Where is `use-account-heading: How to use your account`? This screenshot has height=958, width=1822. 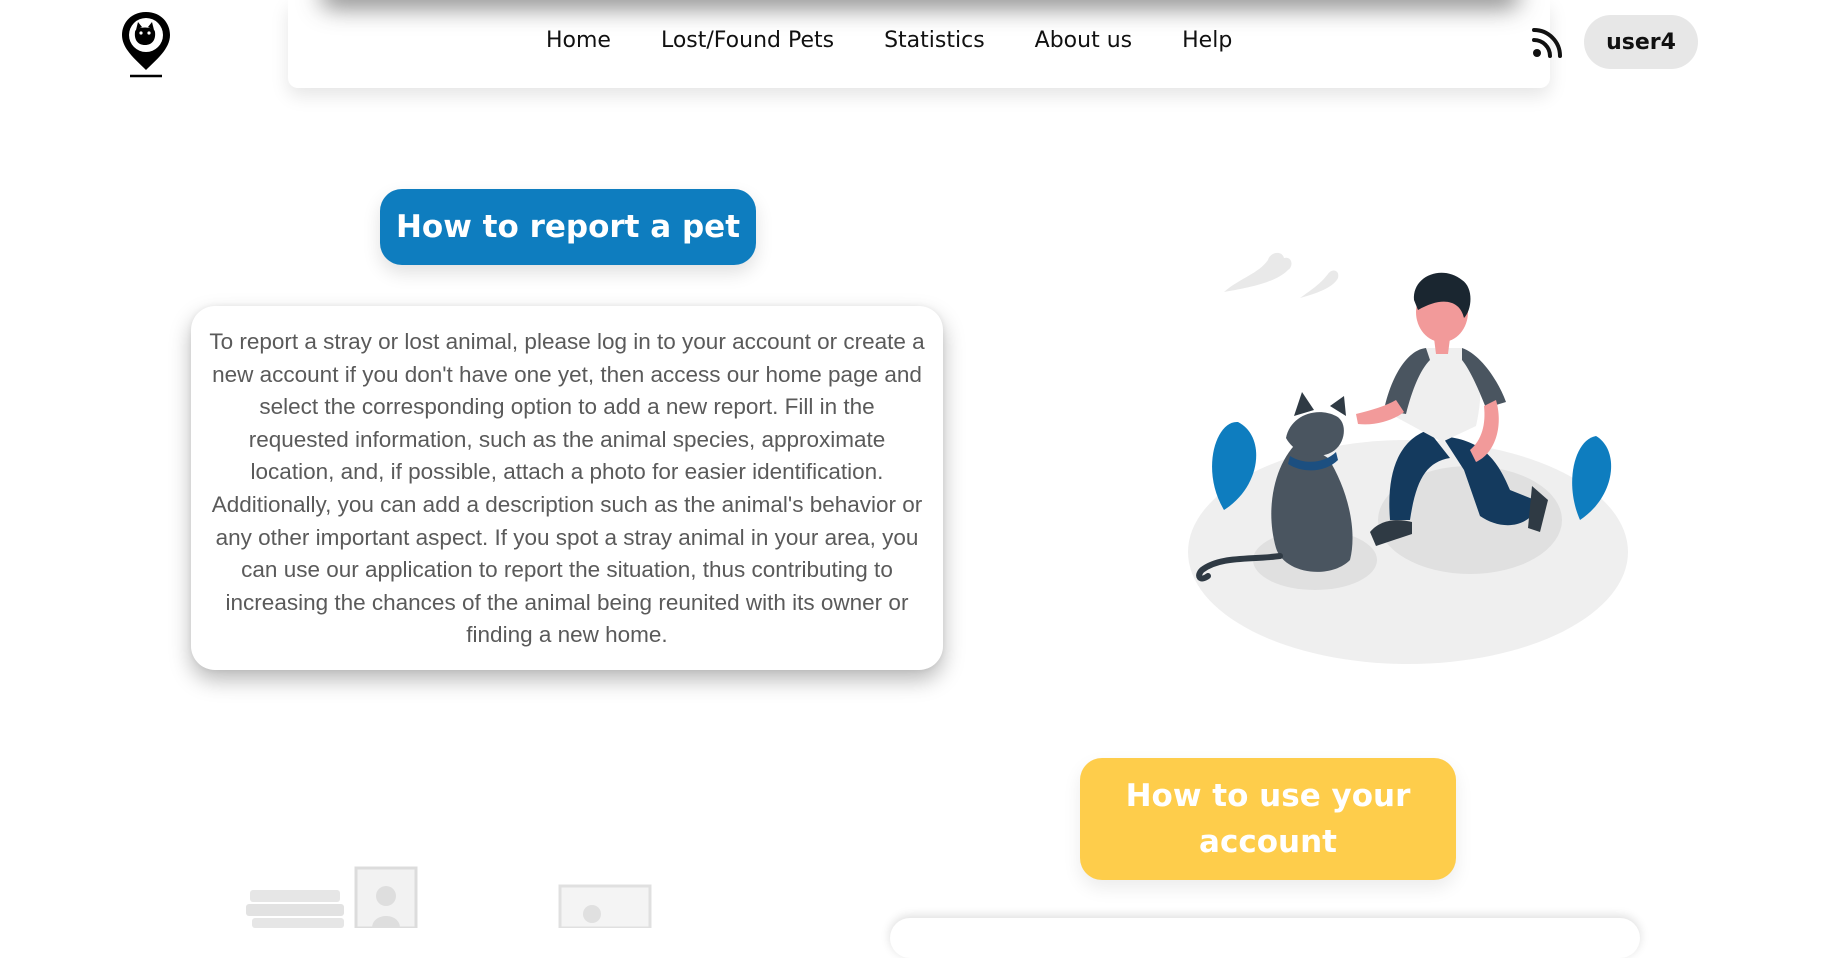 use-account-heading: How to use your account is located at coordinates (1268, 819).